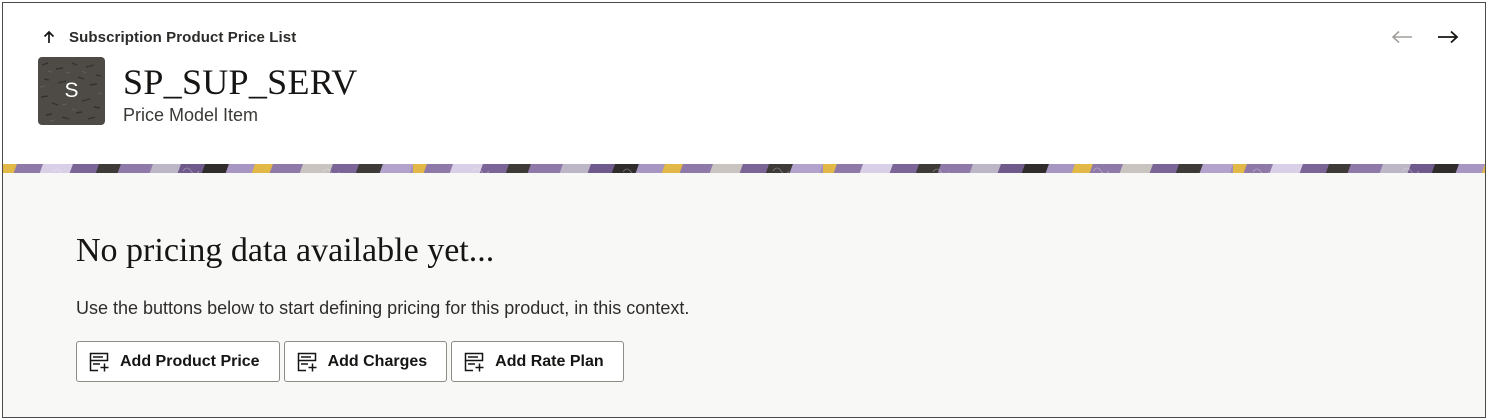 The width and height of the screenshot is (1488, 420). I want to click on back-link-label: Subscription Product Price List, so click(183, 37).